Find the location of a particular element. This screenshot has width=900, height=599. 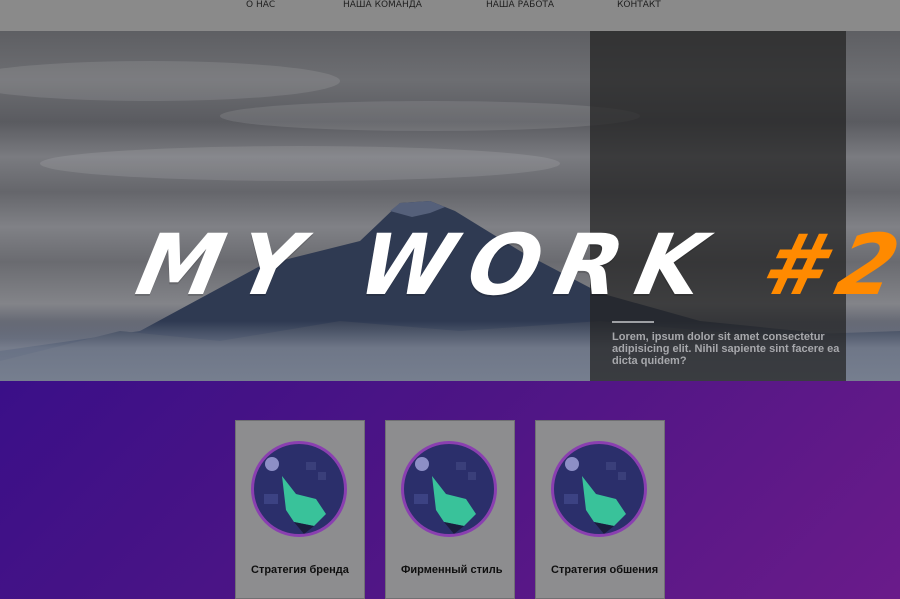

nav-link-contact: КОНТАКТ is located at coordinates (639, 5).